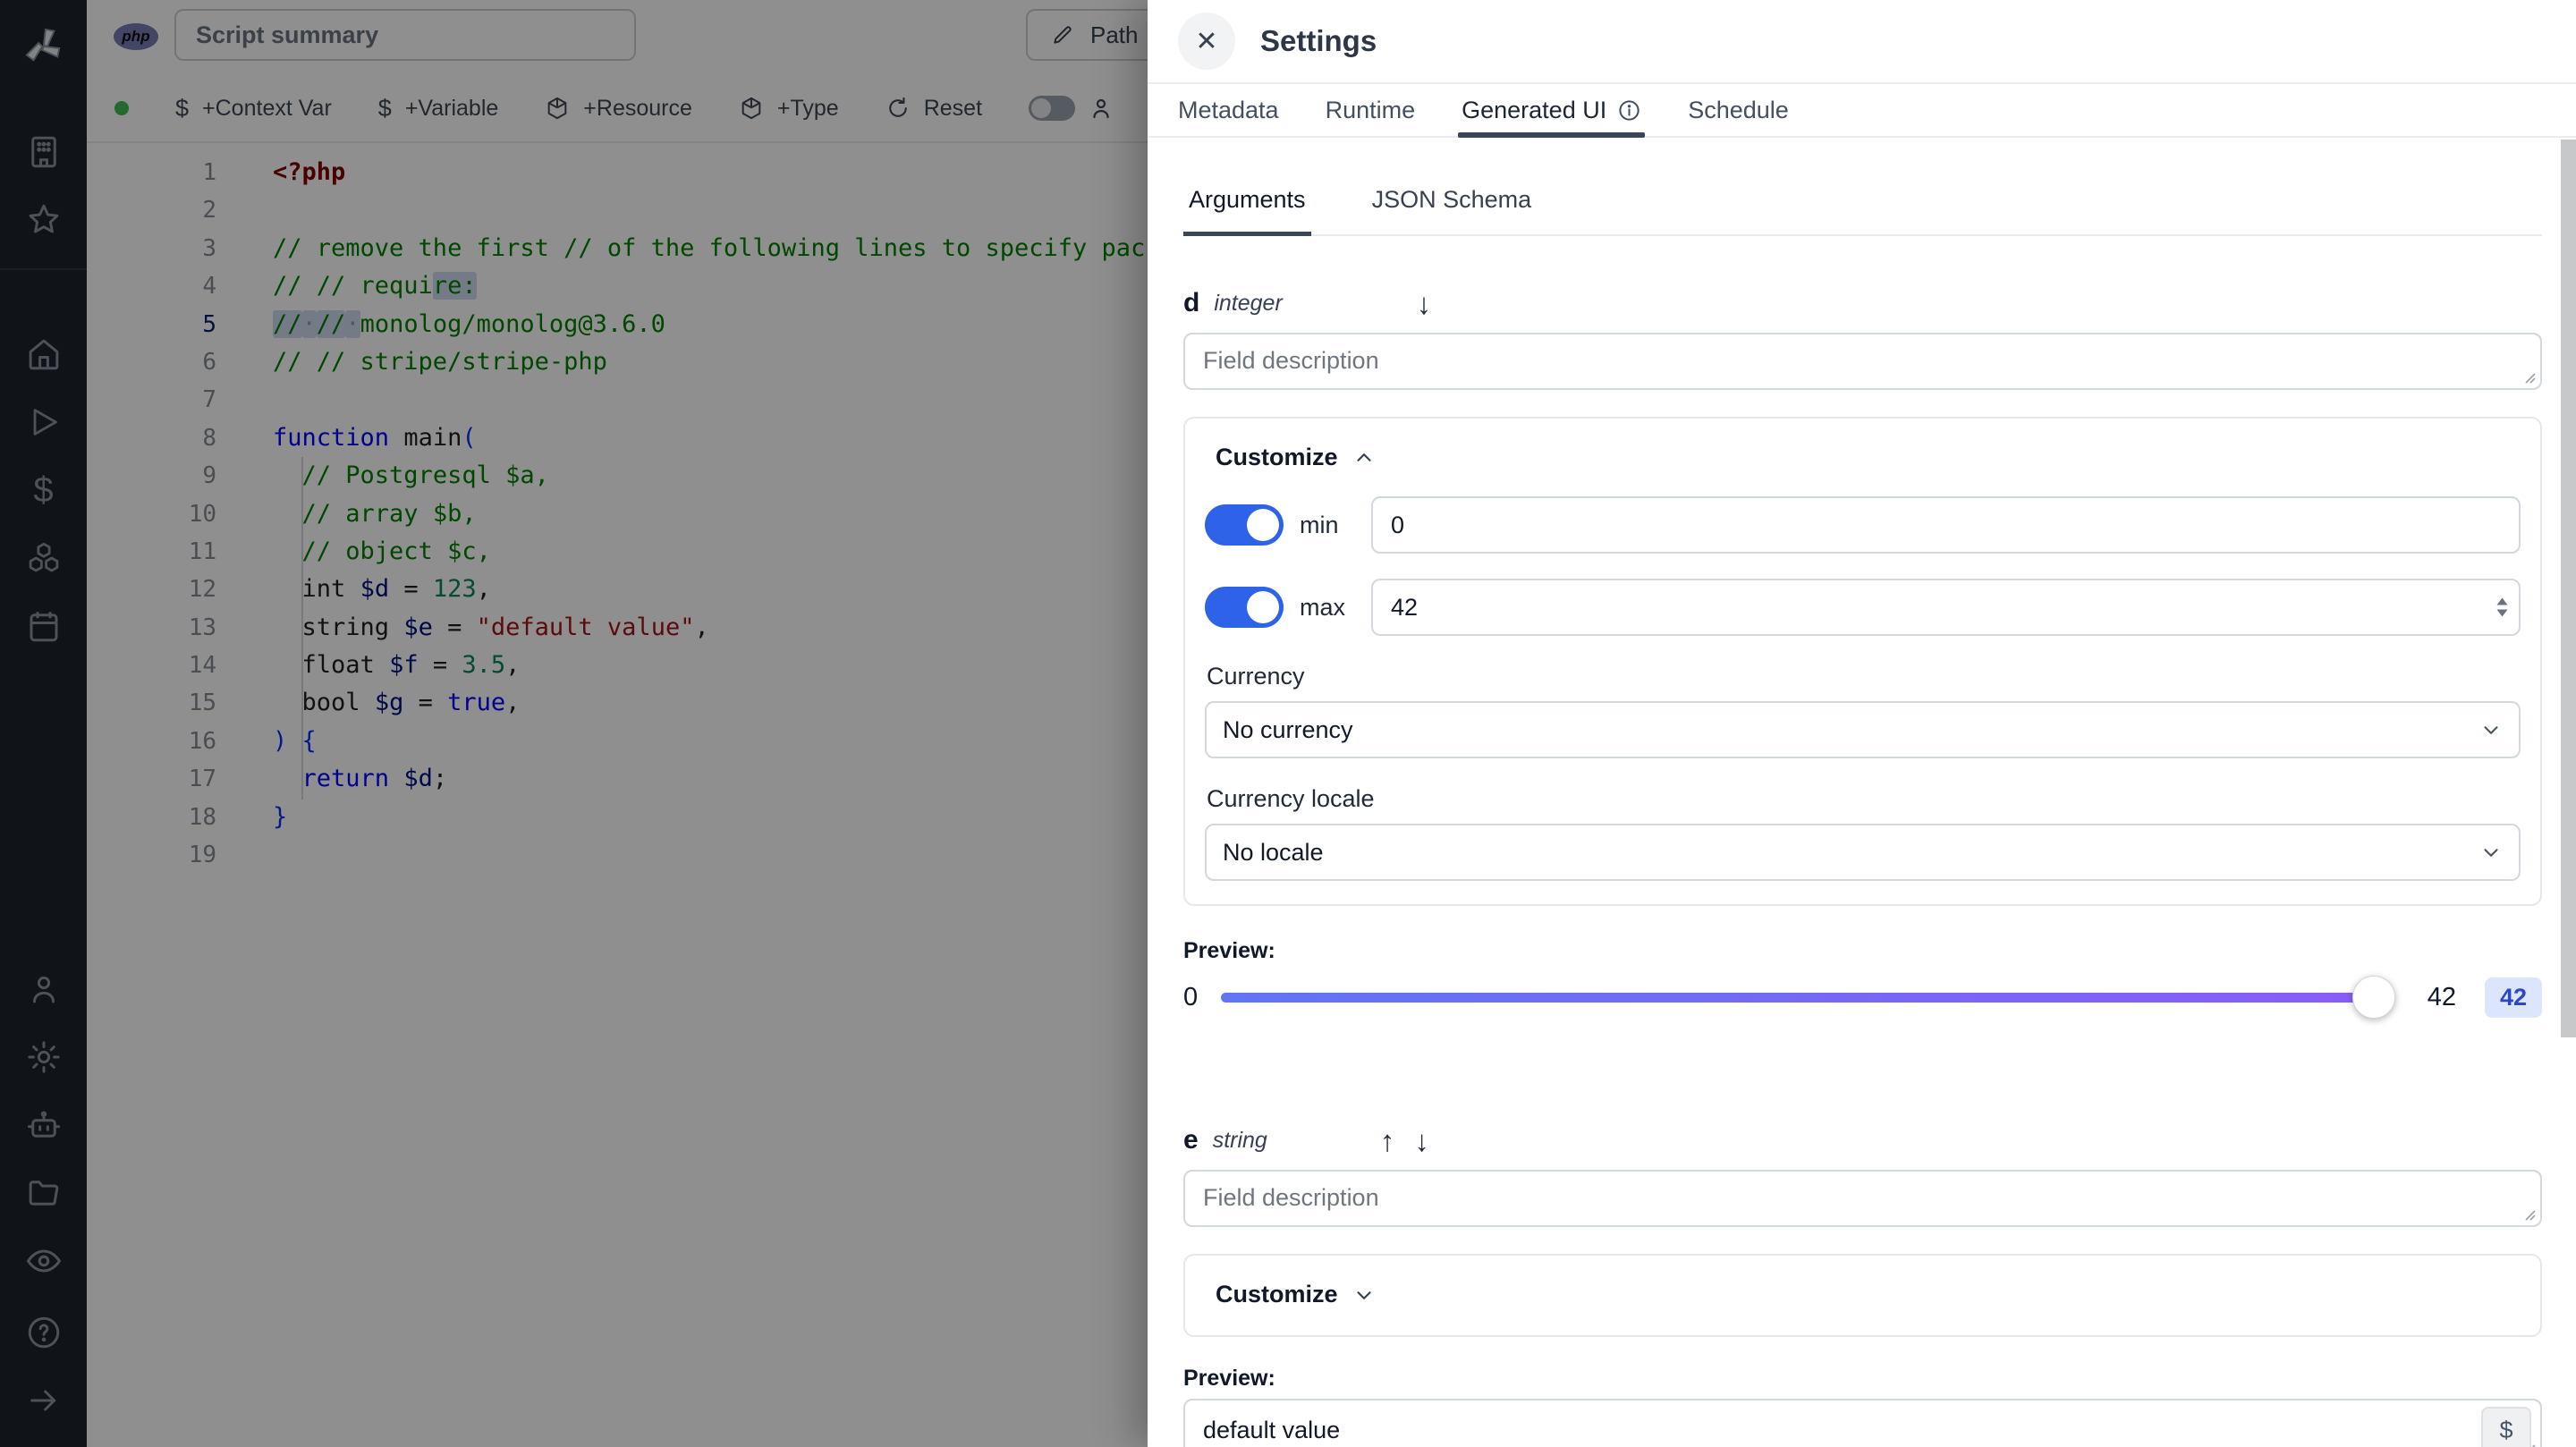 The image size is (2576, 1447). I want to click on drawer-title: Settings, so click(1318, 40).